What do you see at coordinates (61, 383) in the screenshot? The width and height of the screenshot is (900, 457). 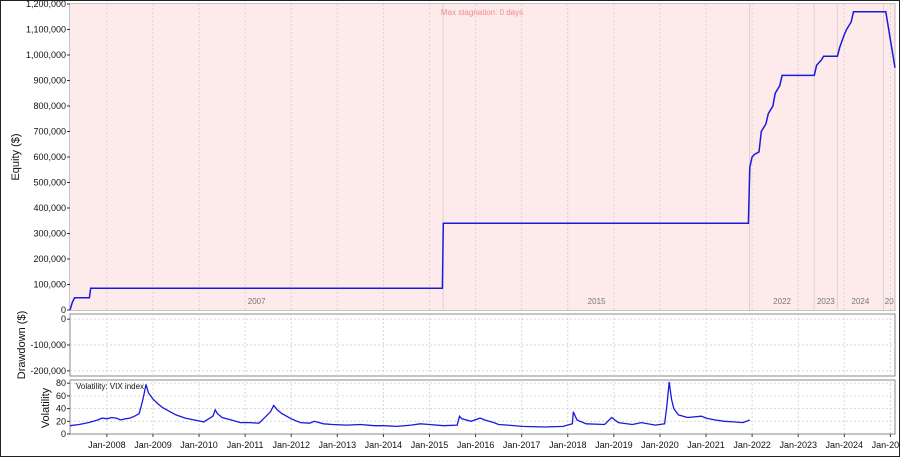 I see `y-tick-label: 80` at bounding box center [61, 383].